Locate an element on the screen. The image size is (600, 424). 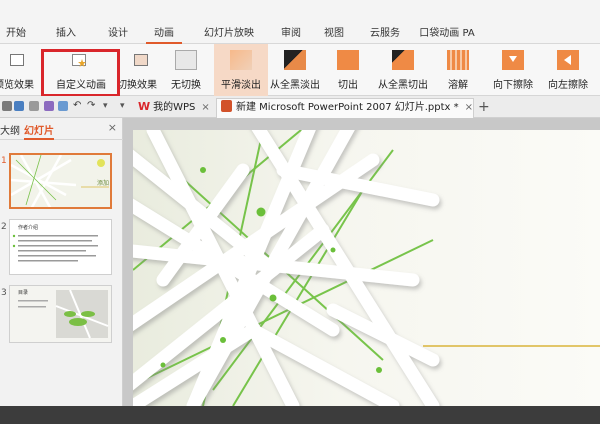
slide-number: 2 is located at coordinates (4, 227).